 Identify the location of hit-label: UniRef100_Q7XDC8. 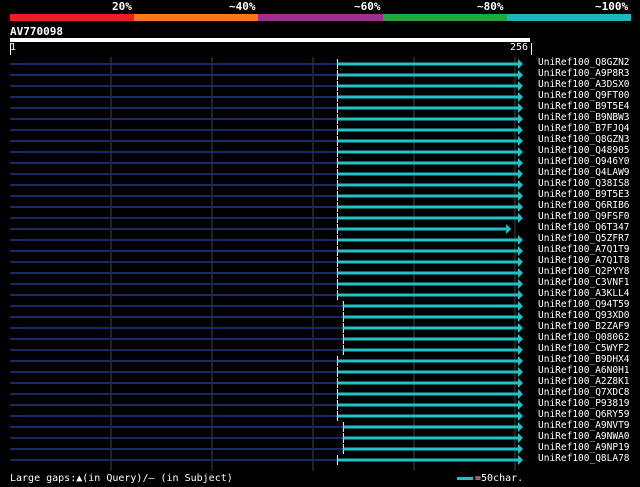
(584, 393).